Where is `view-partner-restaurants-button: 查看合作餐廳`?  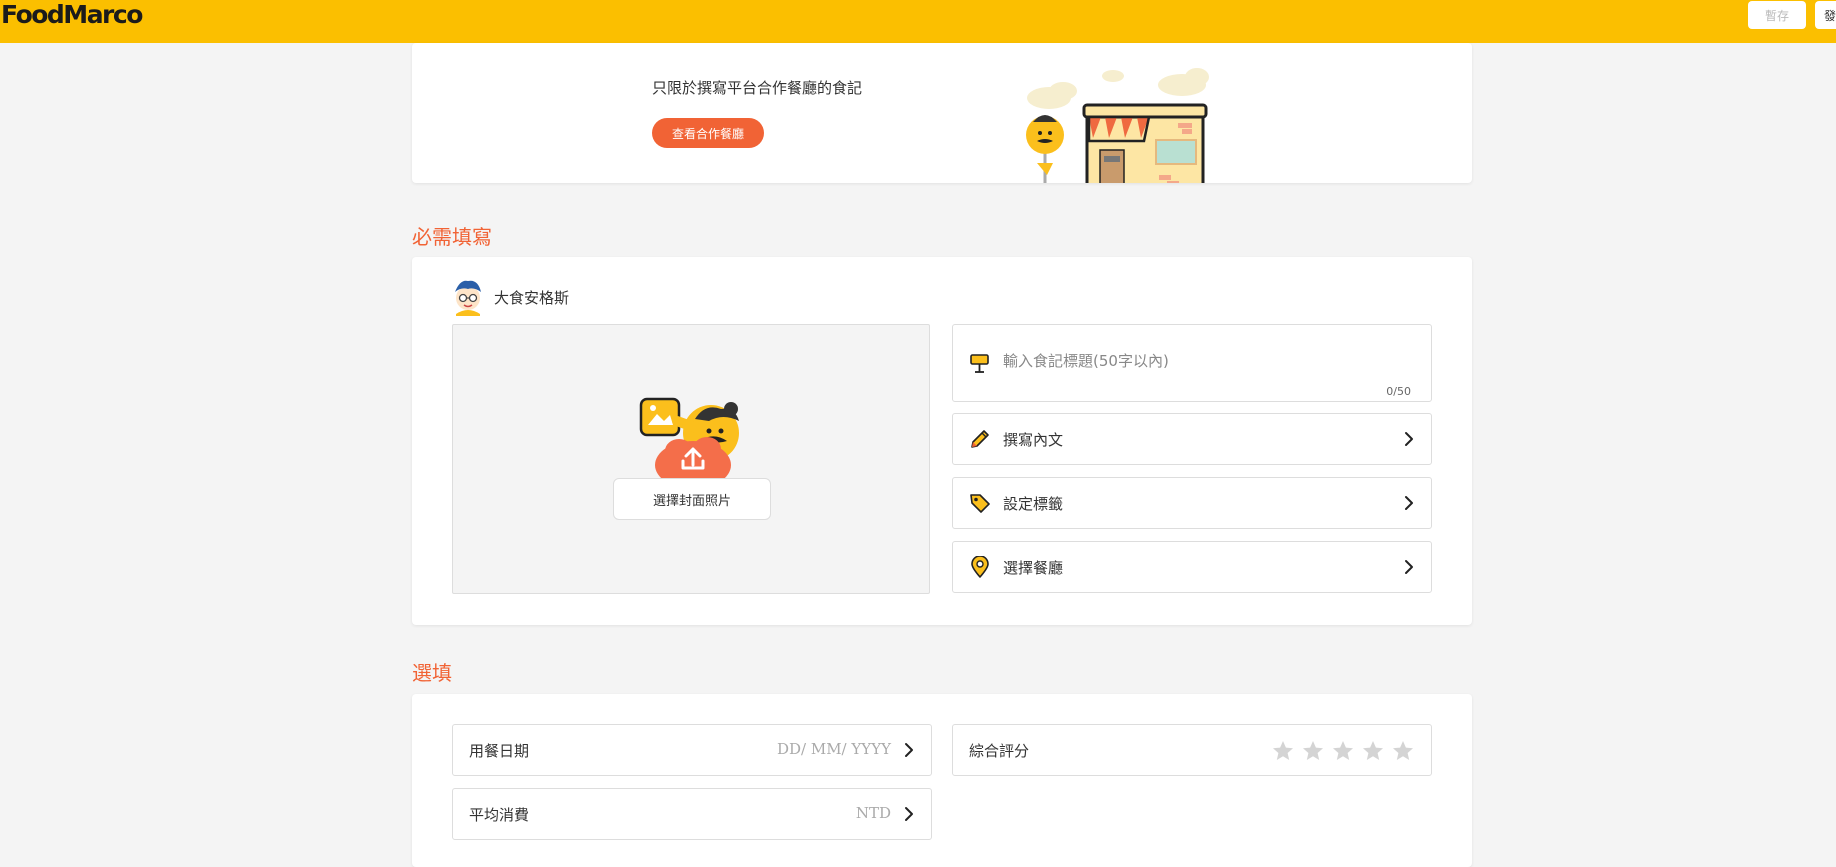
view-partner-restaurants-button: 查看合作餐廳 is located at coordinates (708, 133).